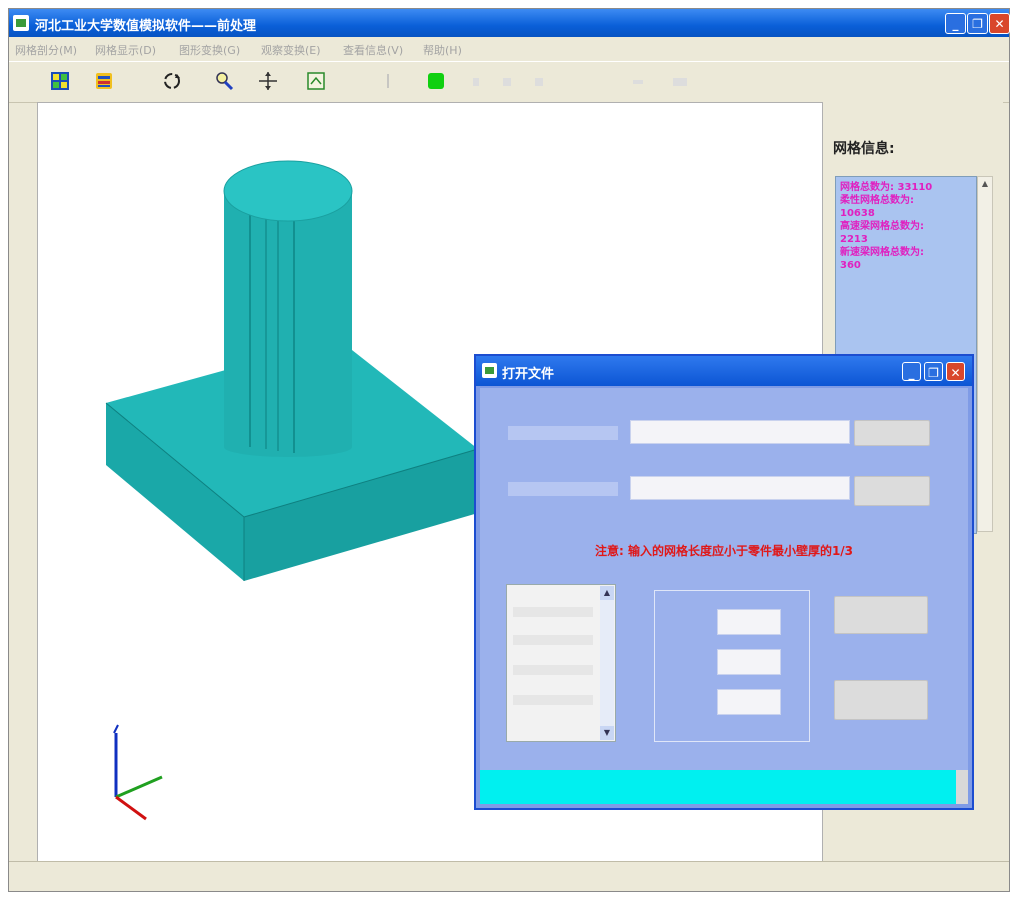 The width and height of the screenshot is (1022, 902). What do you see at coordinates (46, 50) in the screenshot?
I see `menu-mesh: 网格剖分(M)` at bounding box center [46, 50].